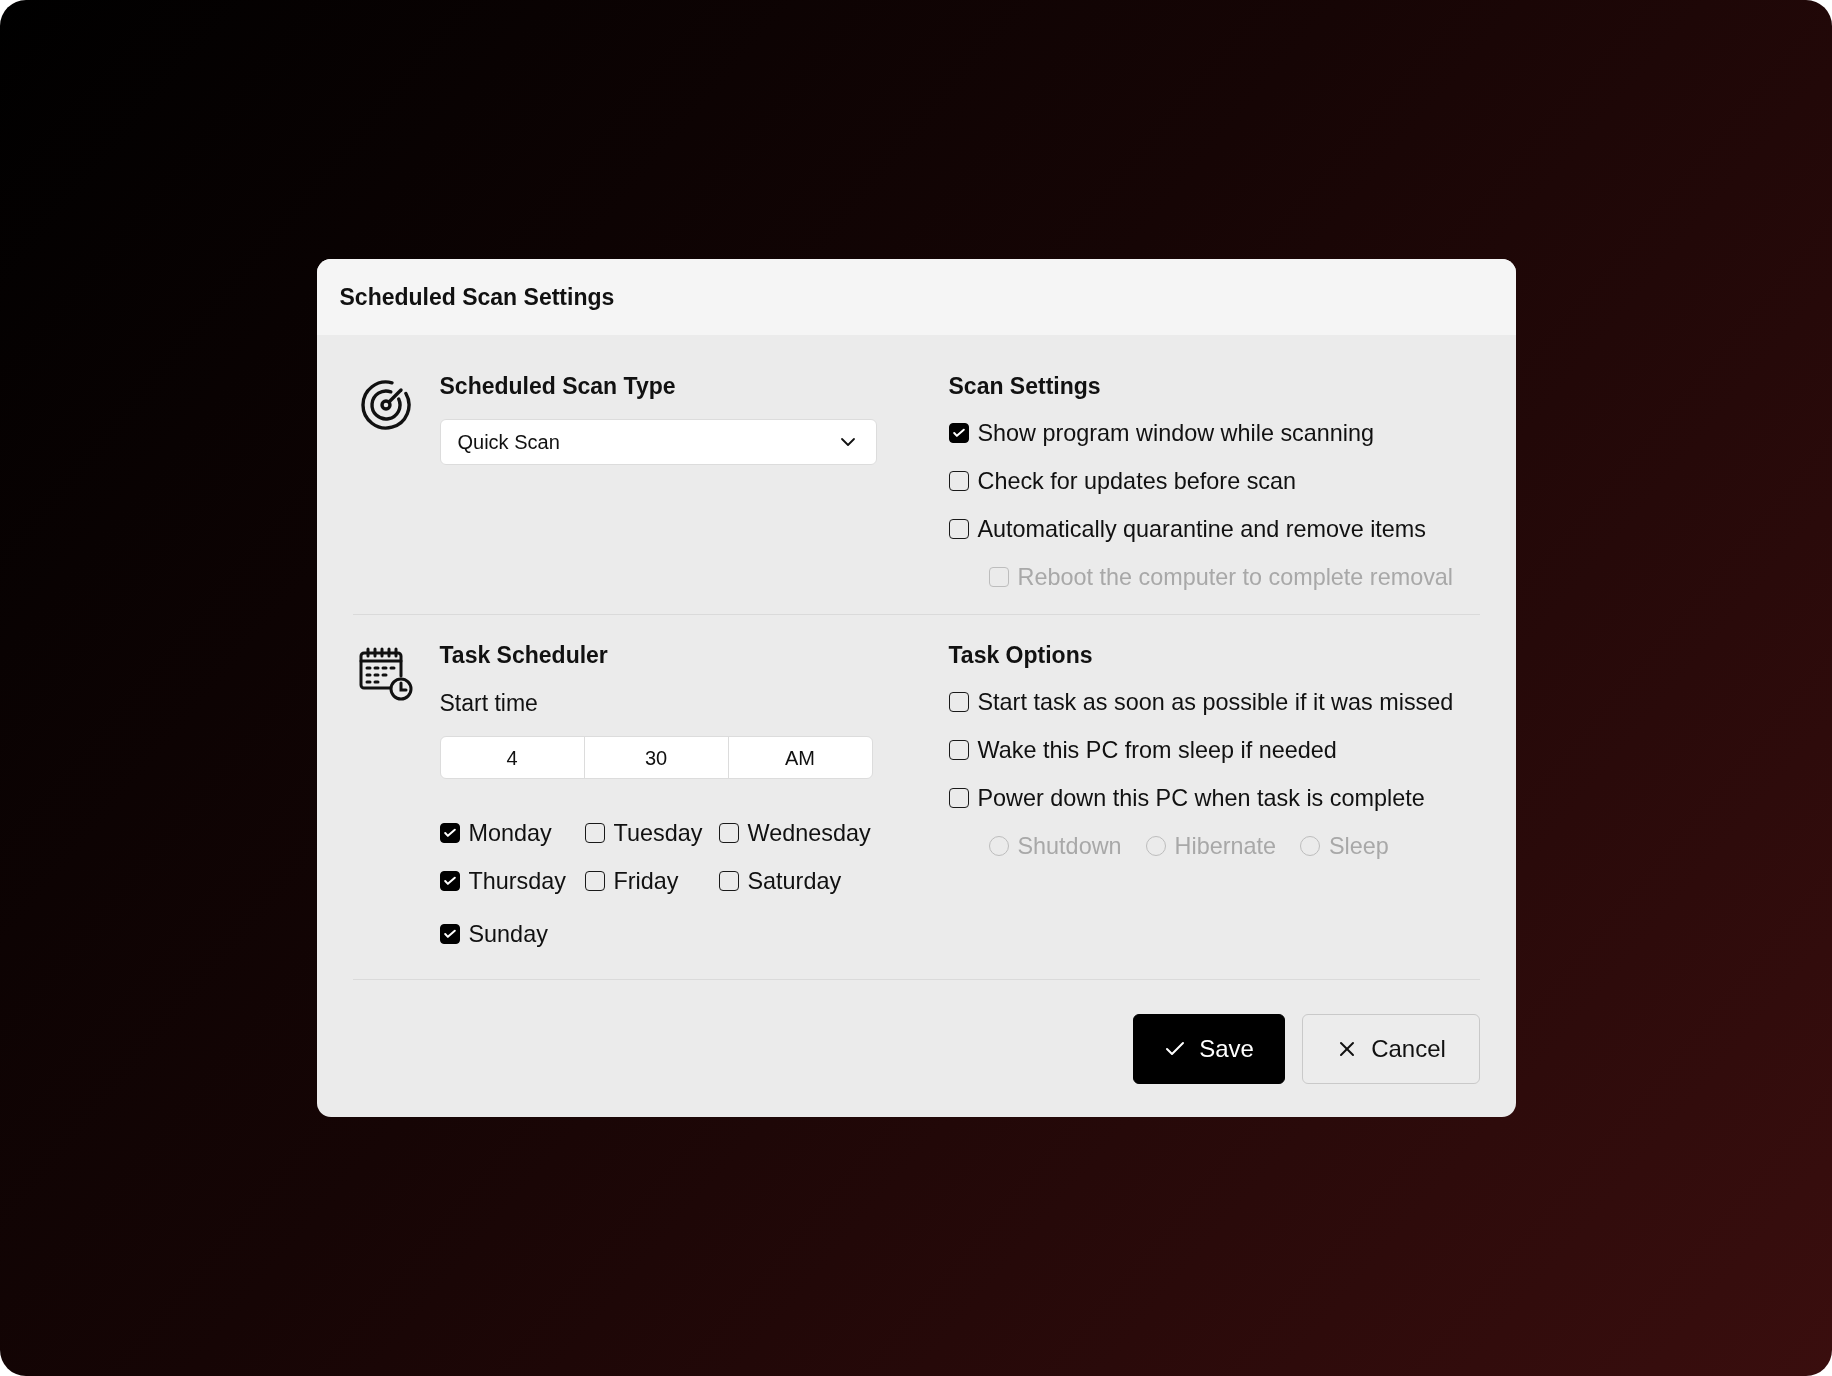 The image size is (1832, 1376). What do you see at coordinates (385, 674) in the screenshot?
I see `calendar-clock-icon` at bounding box center [385, 674].